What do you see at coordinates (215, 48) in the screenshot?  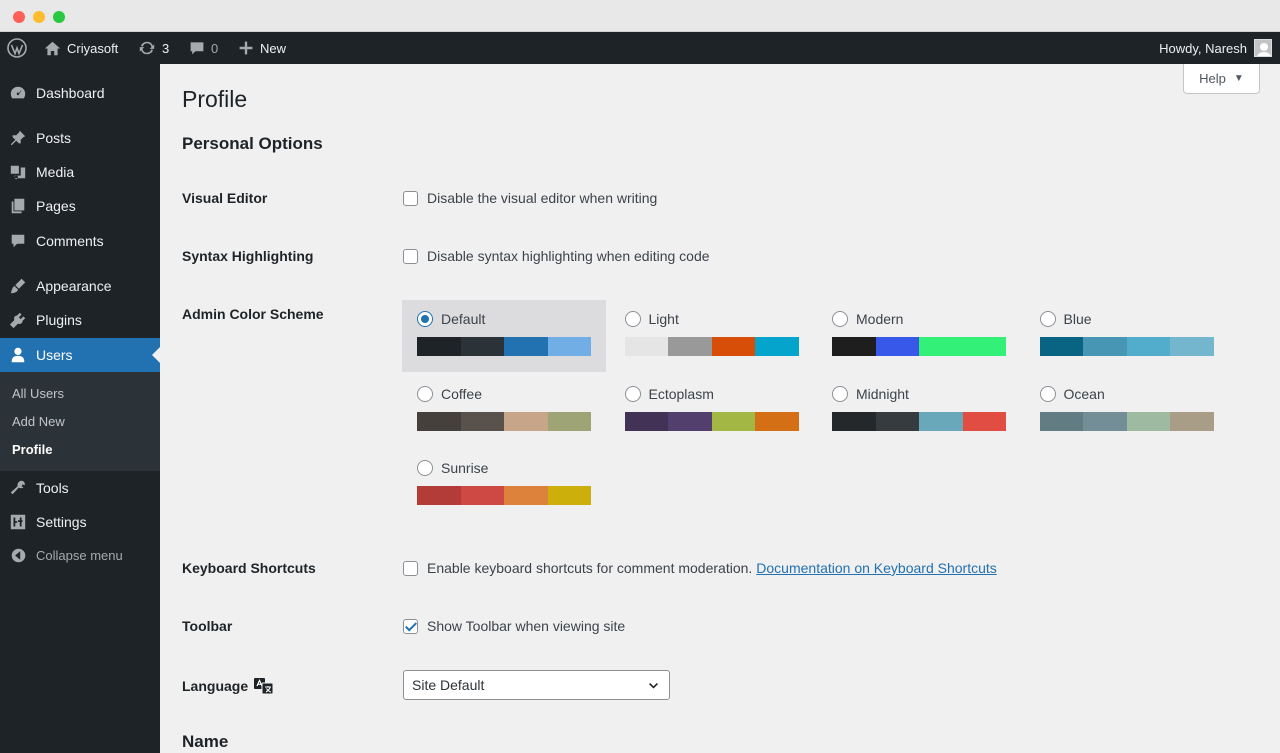 I see `comments-count: 0` at bounding box center [215, 48].